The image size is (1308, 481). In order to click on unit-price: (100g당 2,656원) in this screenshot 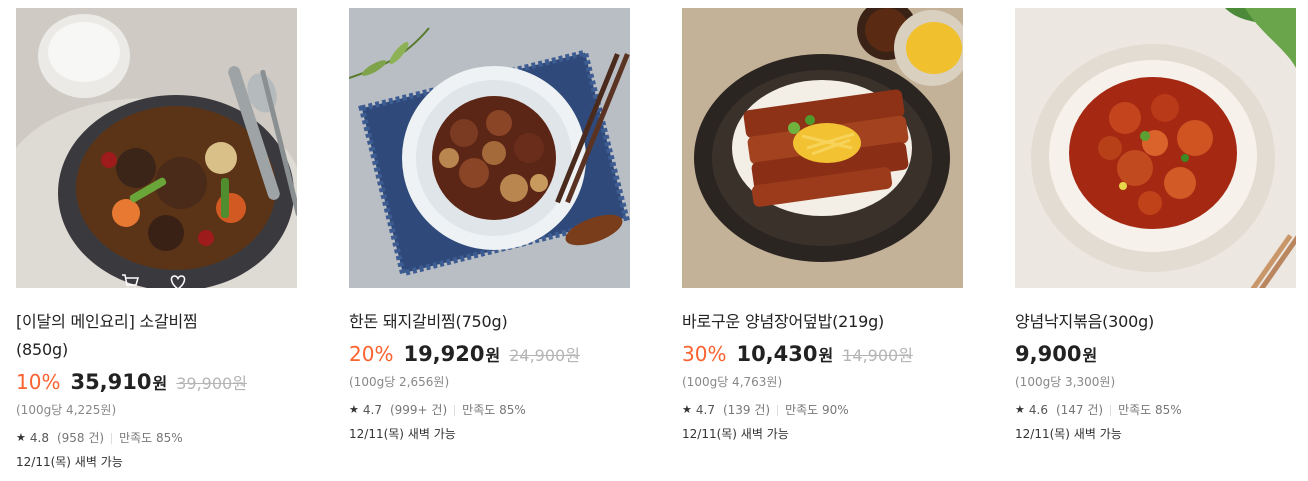, I will do `click(399, 382)`.